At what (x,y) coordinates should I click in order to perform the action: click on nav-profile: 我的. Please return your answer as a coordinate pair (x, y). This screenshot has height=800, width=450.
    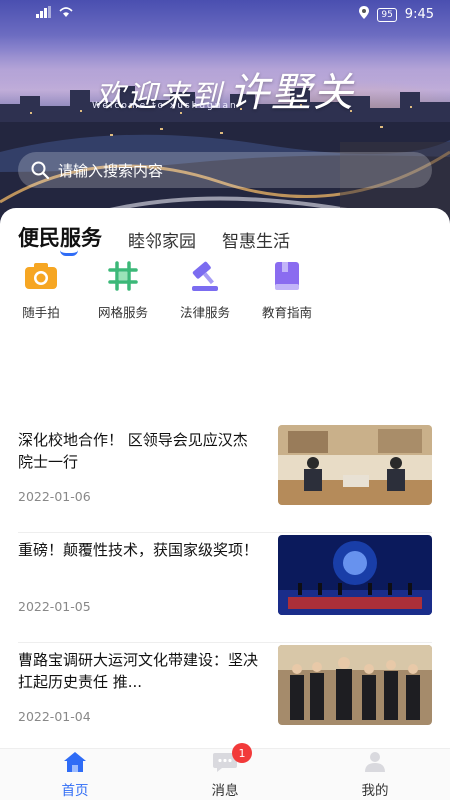
    Looking at the image, I should click on (375, 774).